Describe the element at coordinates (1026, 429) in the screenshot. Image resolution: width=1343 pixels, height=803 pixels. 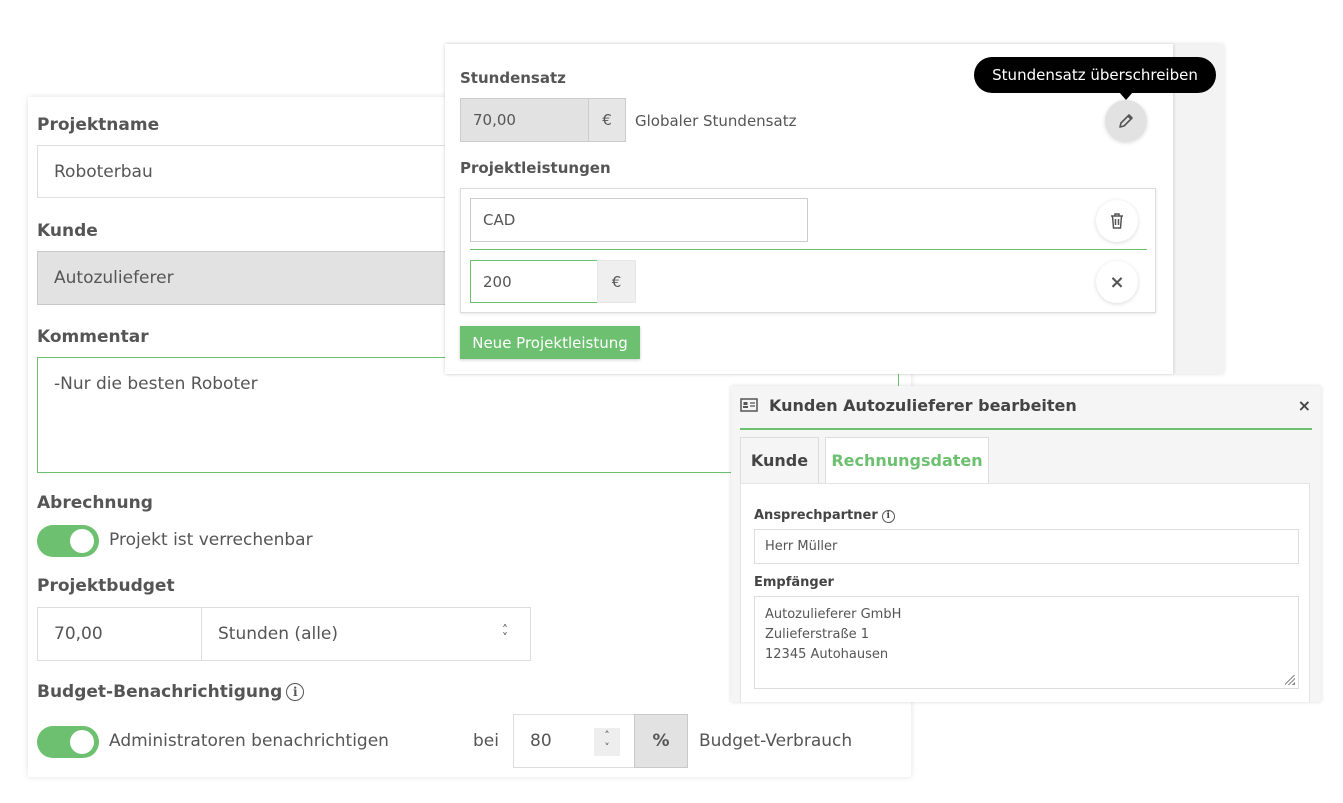
I see `dialog-title-rule` at that location.